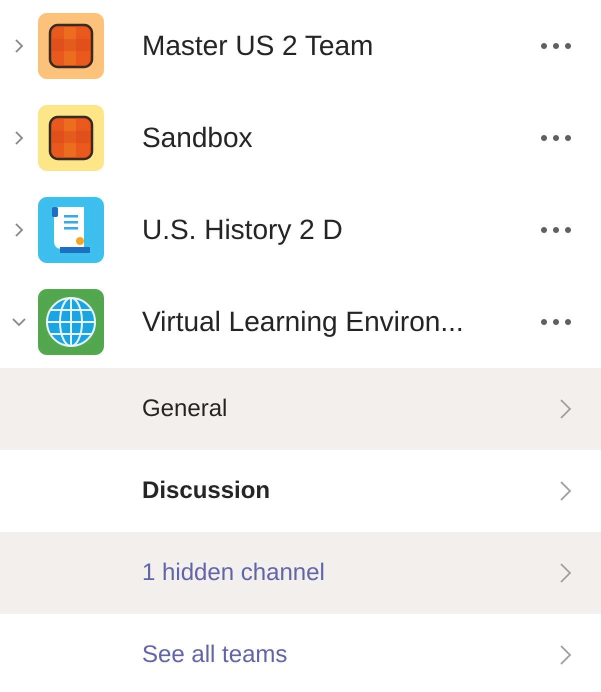 This screenshot has height=692, width=601. What do you see at coordinates (341, 230) in the screenshot?
I see `team-name: U.S. History 2 D` at bounding box center [341, 230].